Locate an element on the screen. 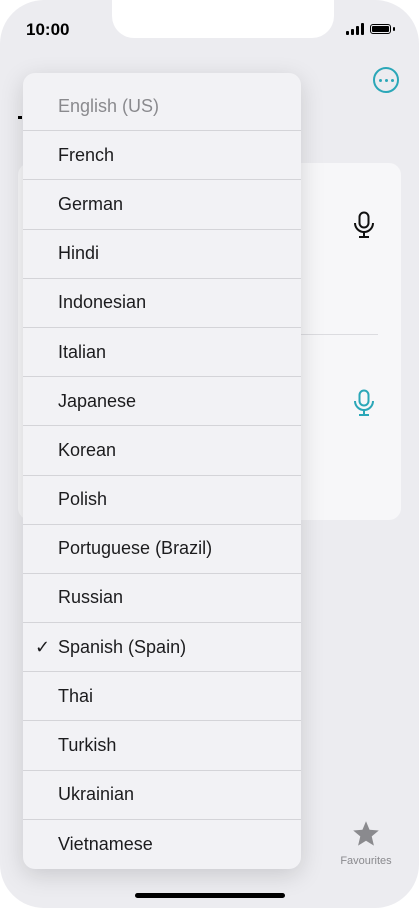 The height and width of the screenshot is (908, 419). battery-tip is located at coordinates (394, 29).